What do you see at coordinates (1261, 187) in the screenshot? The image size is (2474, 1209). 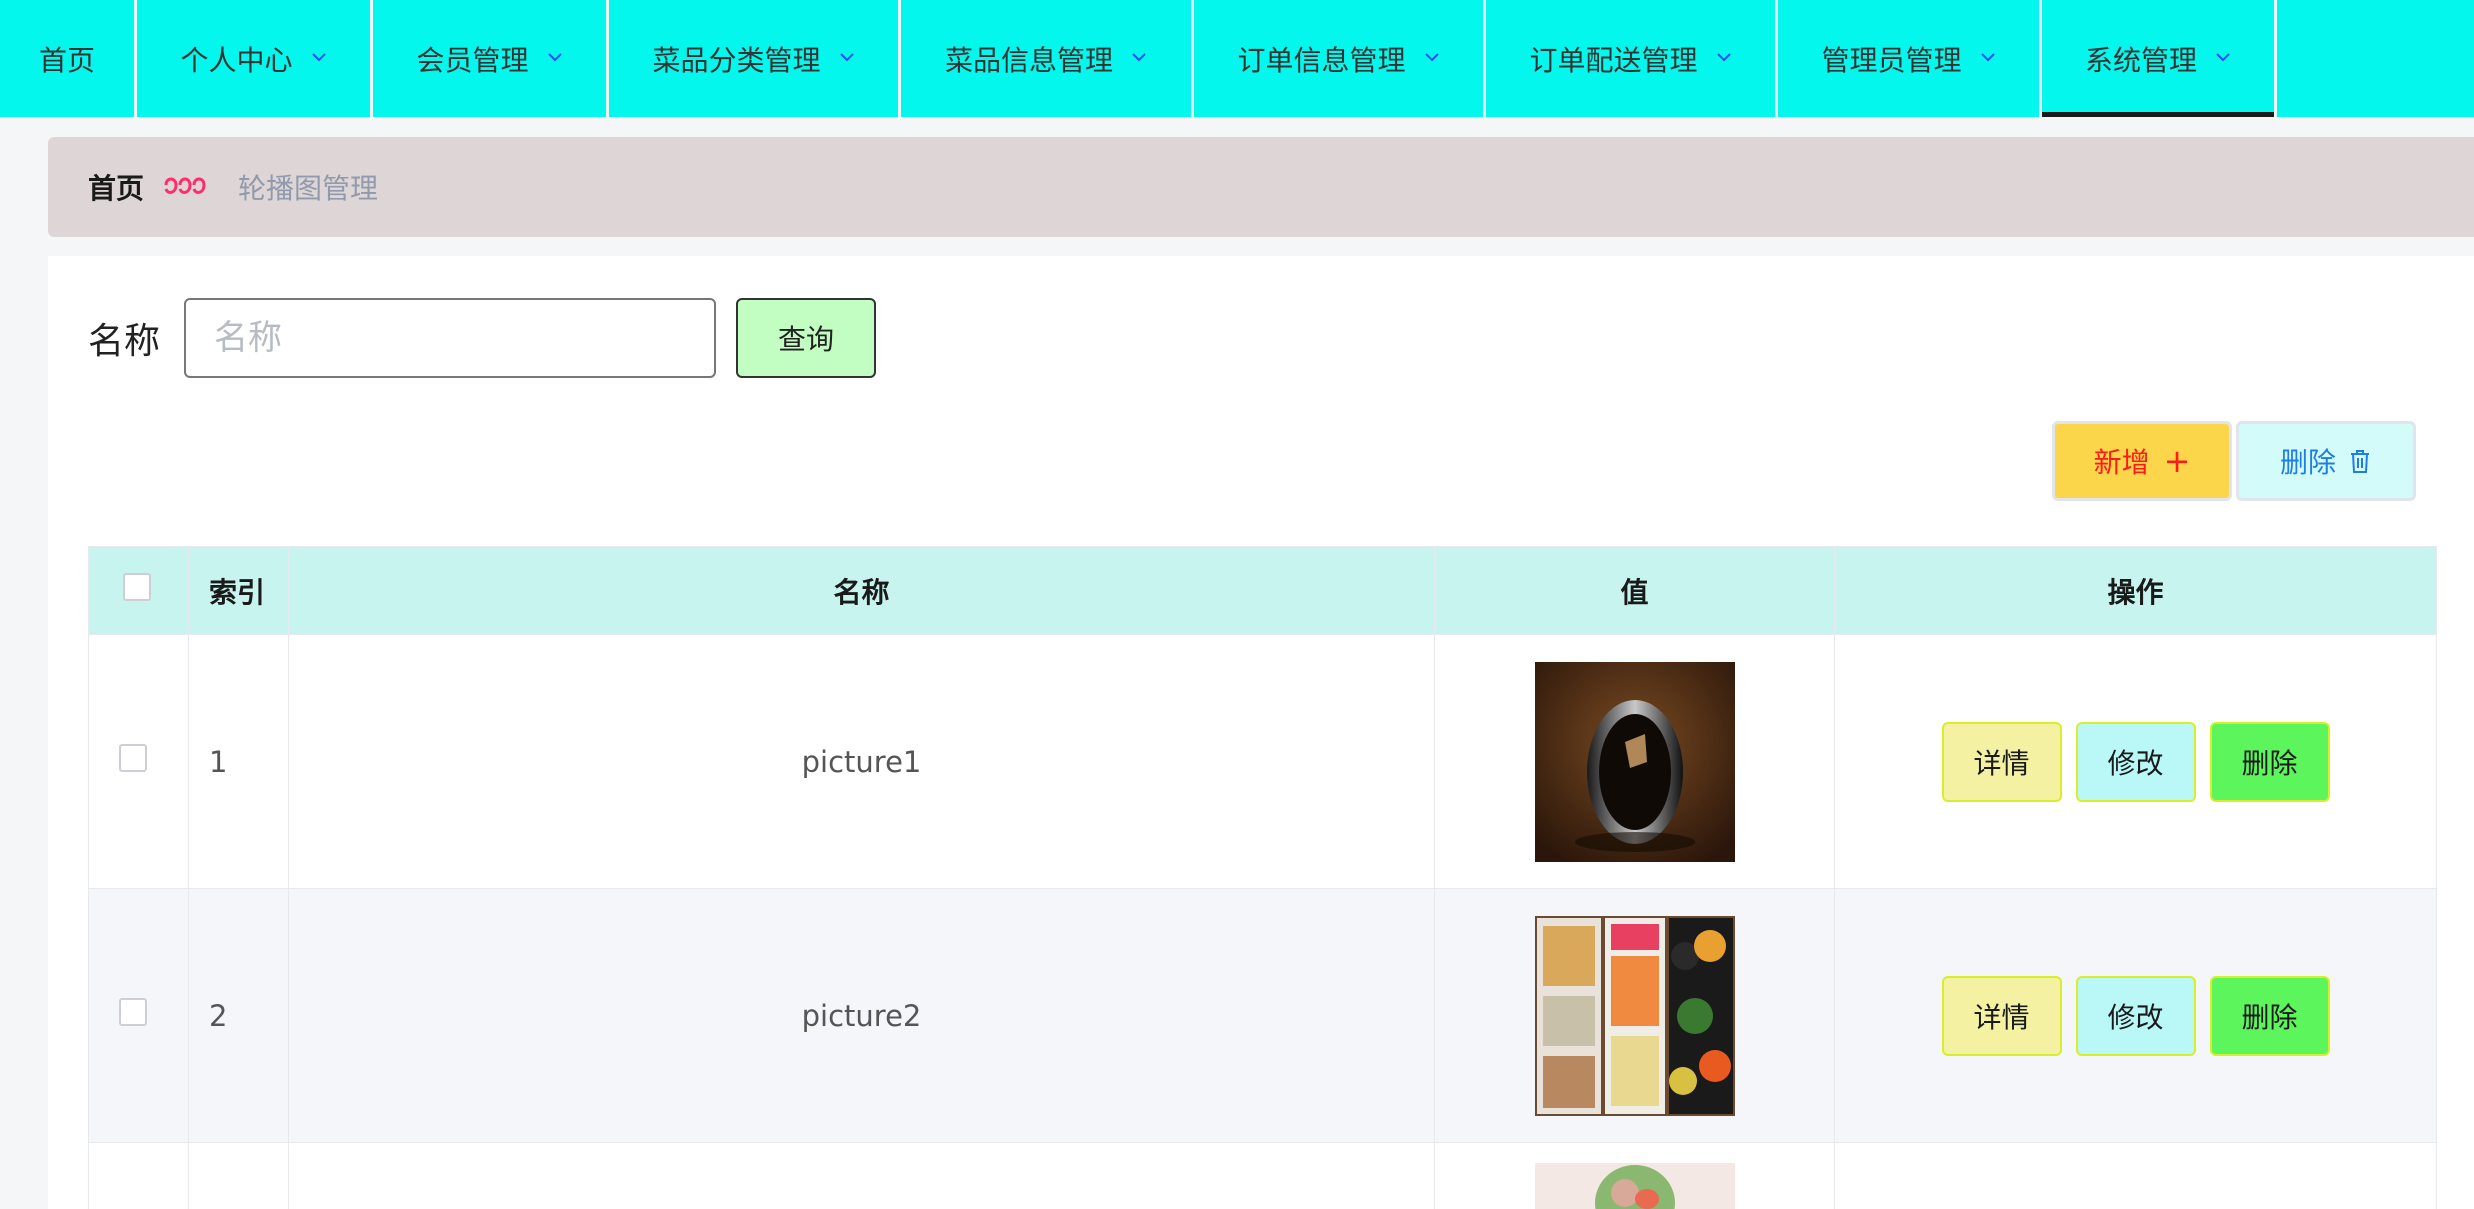 I see `breadcrumb: 首页 轮播图管理` at bounding box center [1261, 187].